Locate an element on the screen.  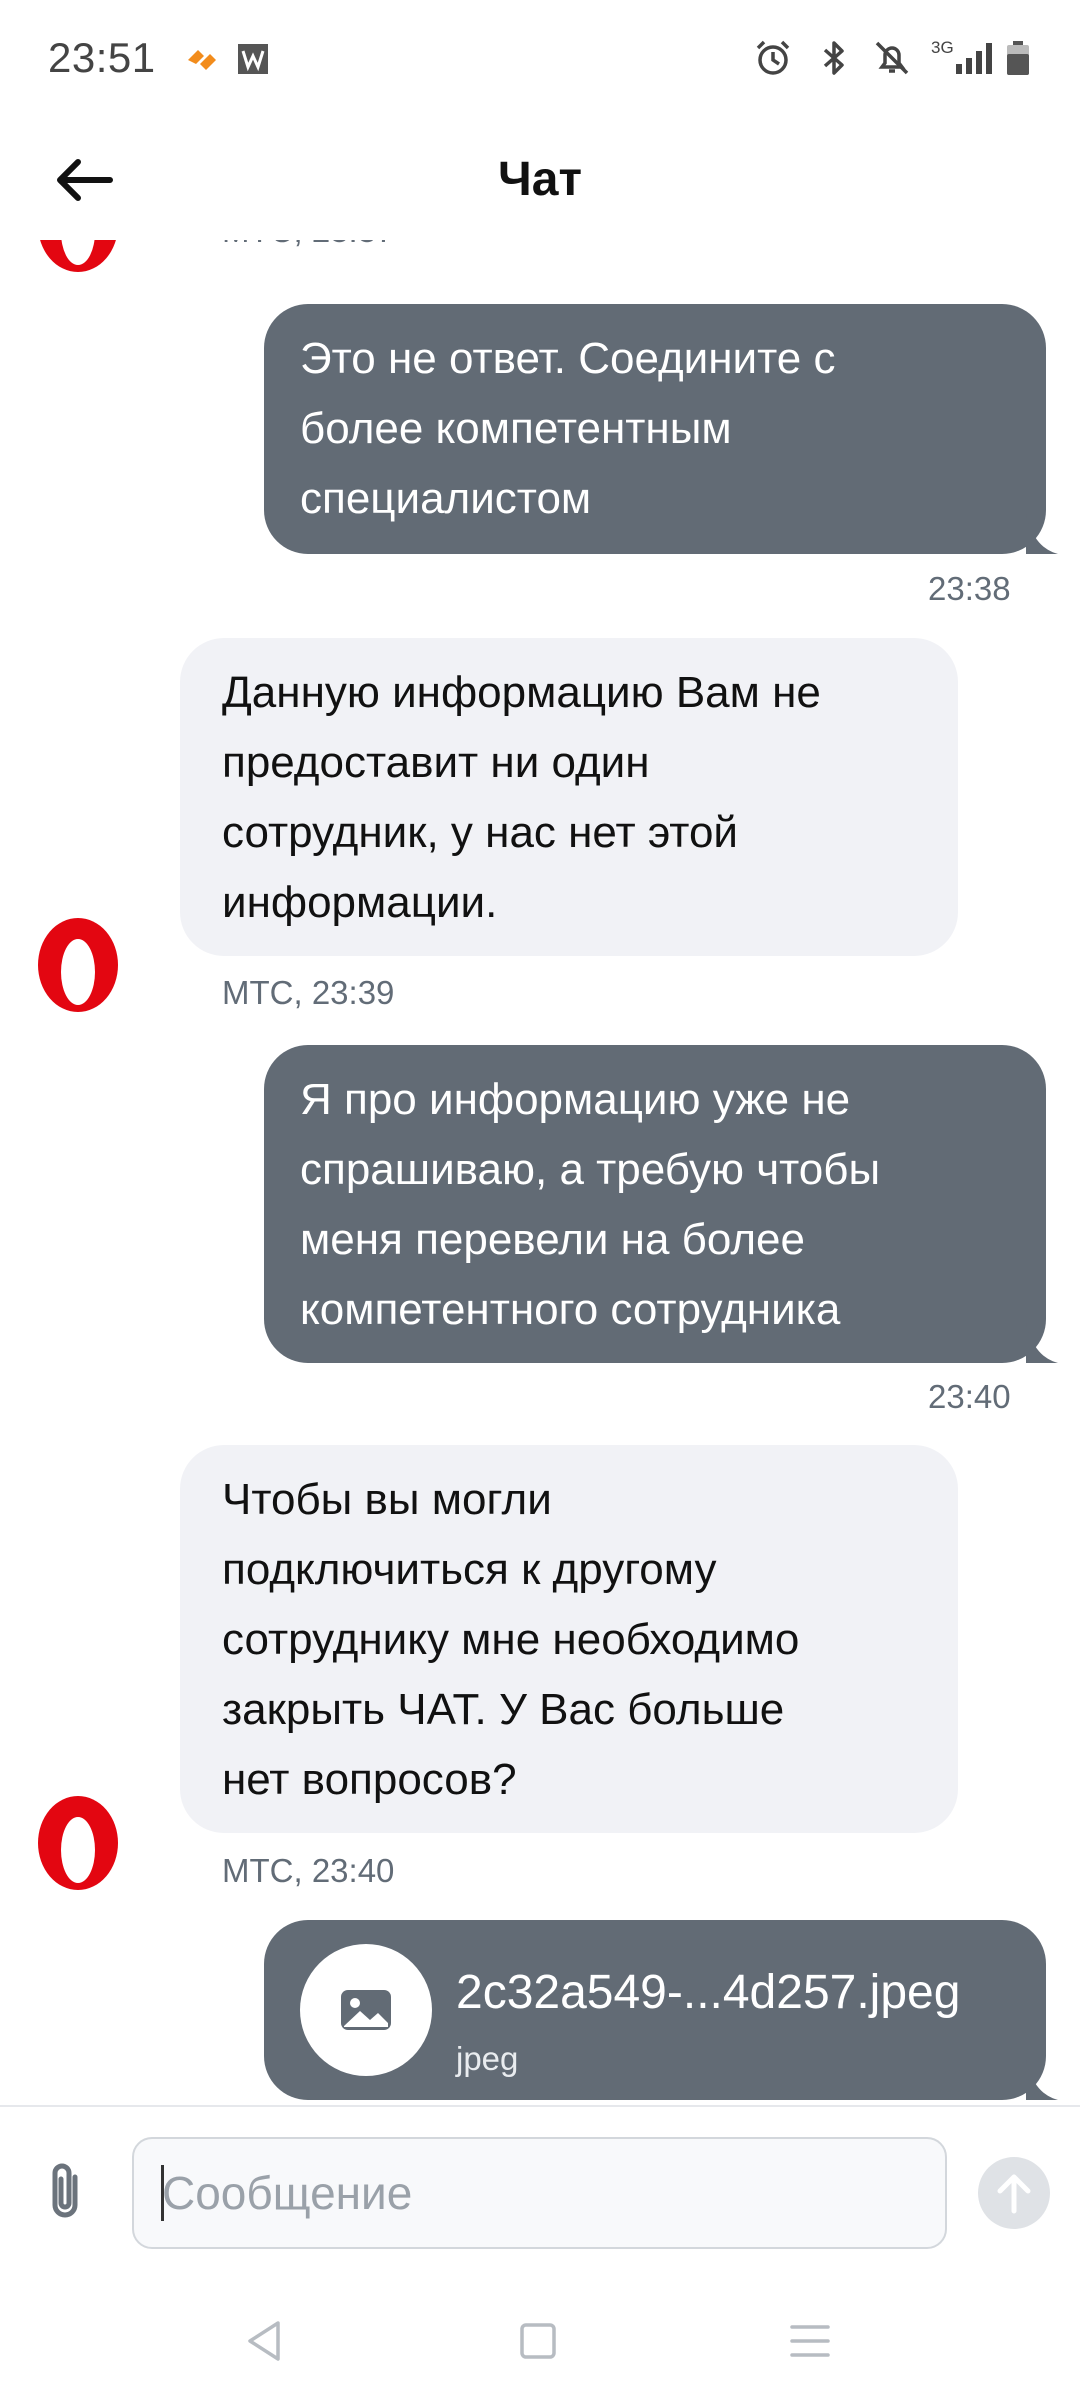
chat-header: Чат is located at coordinates (540, 180).